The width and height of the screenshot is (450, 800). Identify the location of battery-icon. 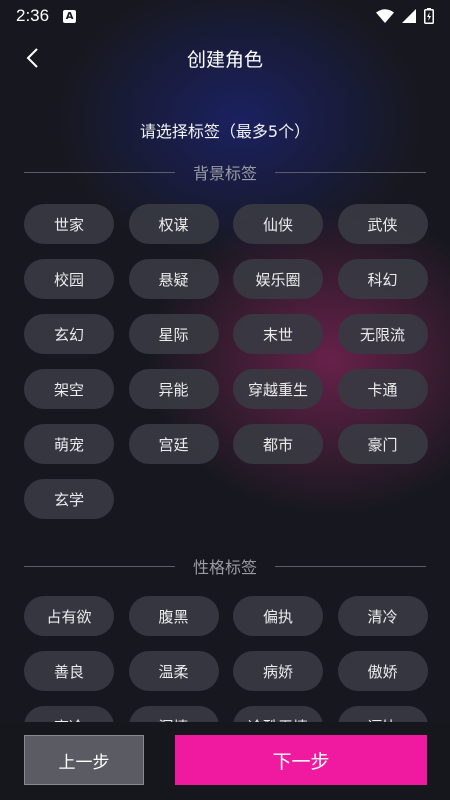
(429, 16).